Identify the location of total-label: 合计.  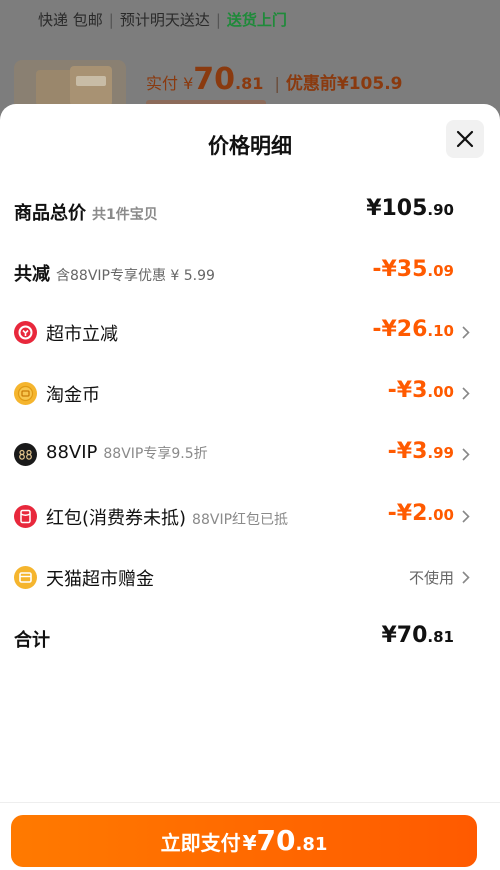
(32, 640).